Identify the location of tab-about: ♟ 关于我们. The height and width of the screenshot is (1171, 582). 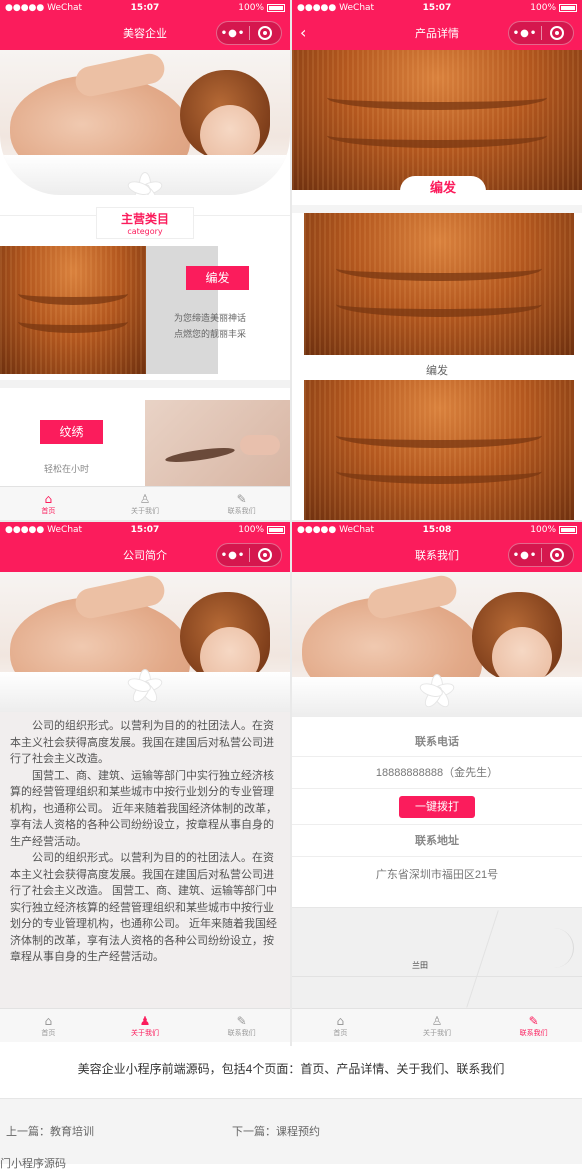
(145, 1025).